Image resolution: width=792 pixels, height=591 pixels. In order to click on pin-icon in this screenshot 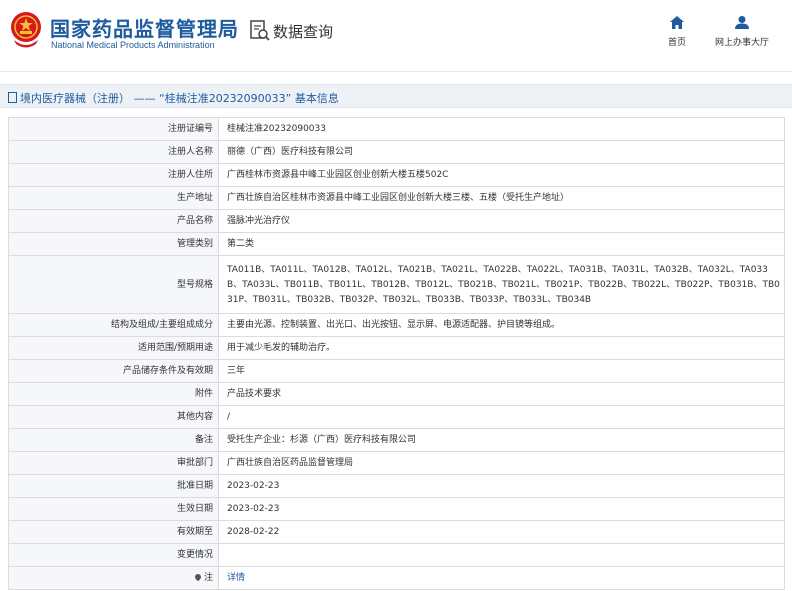, I will do `click(198, 577)`.